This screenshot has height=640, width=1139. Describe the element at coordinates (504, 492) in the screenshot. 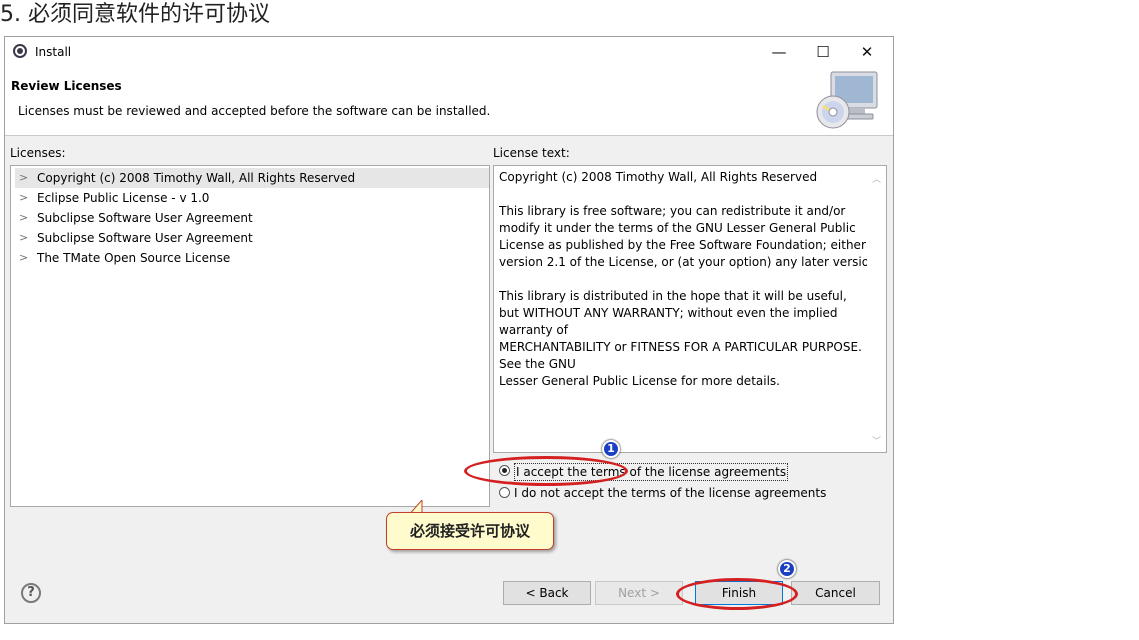

I see `decline-radio` at that location.